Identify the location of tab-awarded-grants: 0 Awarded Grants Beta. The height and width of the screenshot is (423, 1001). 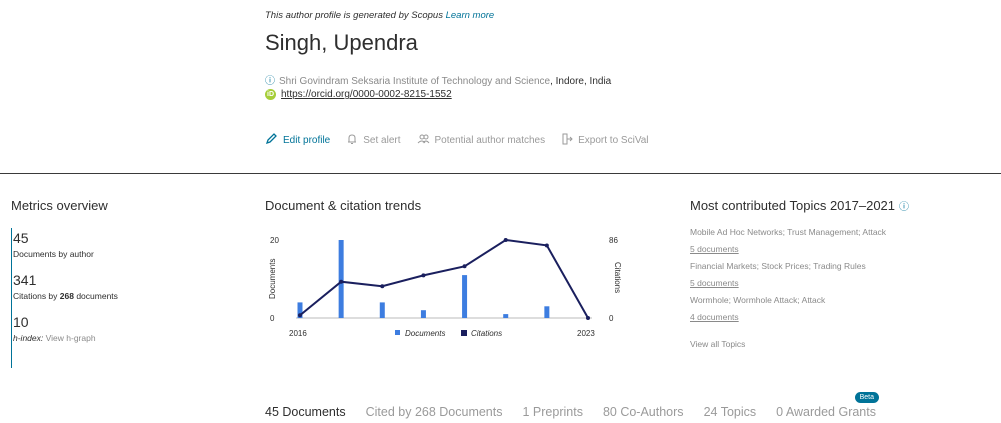
(827, 405).